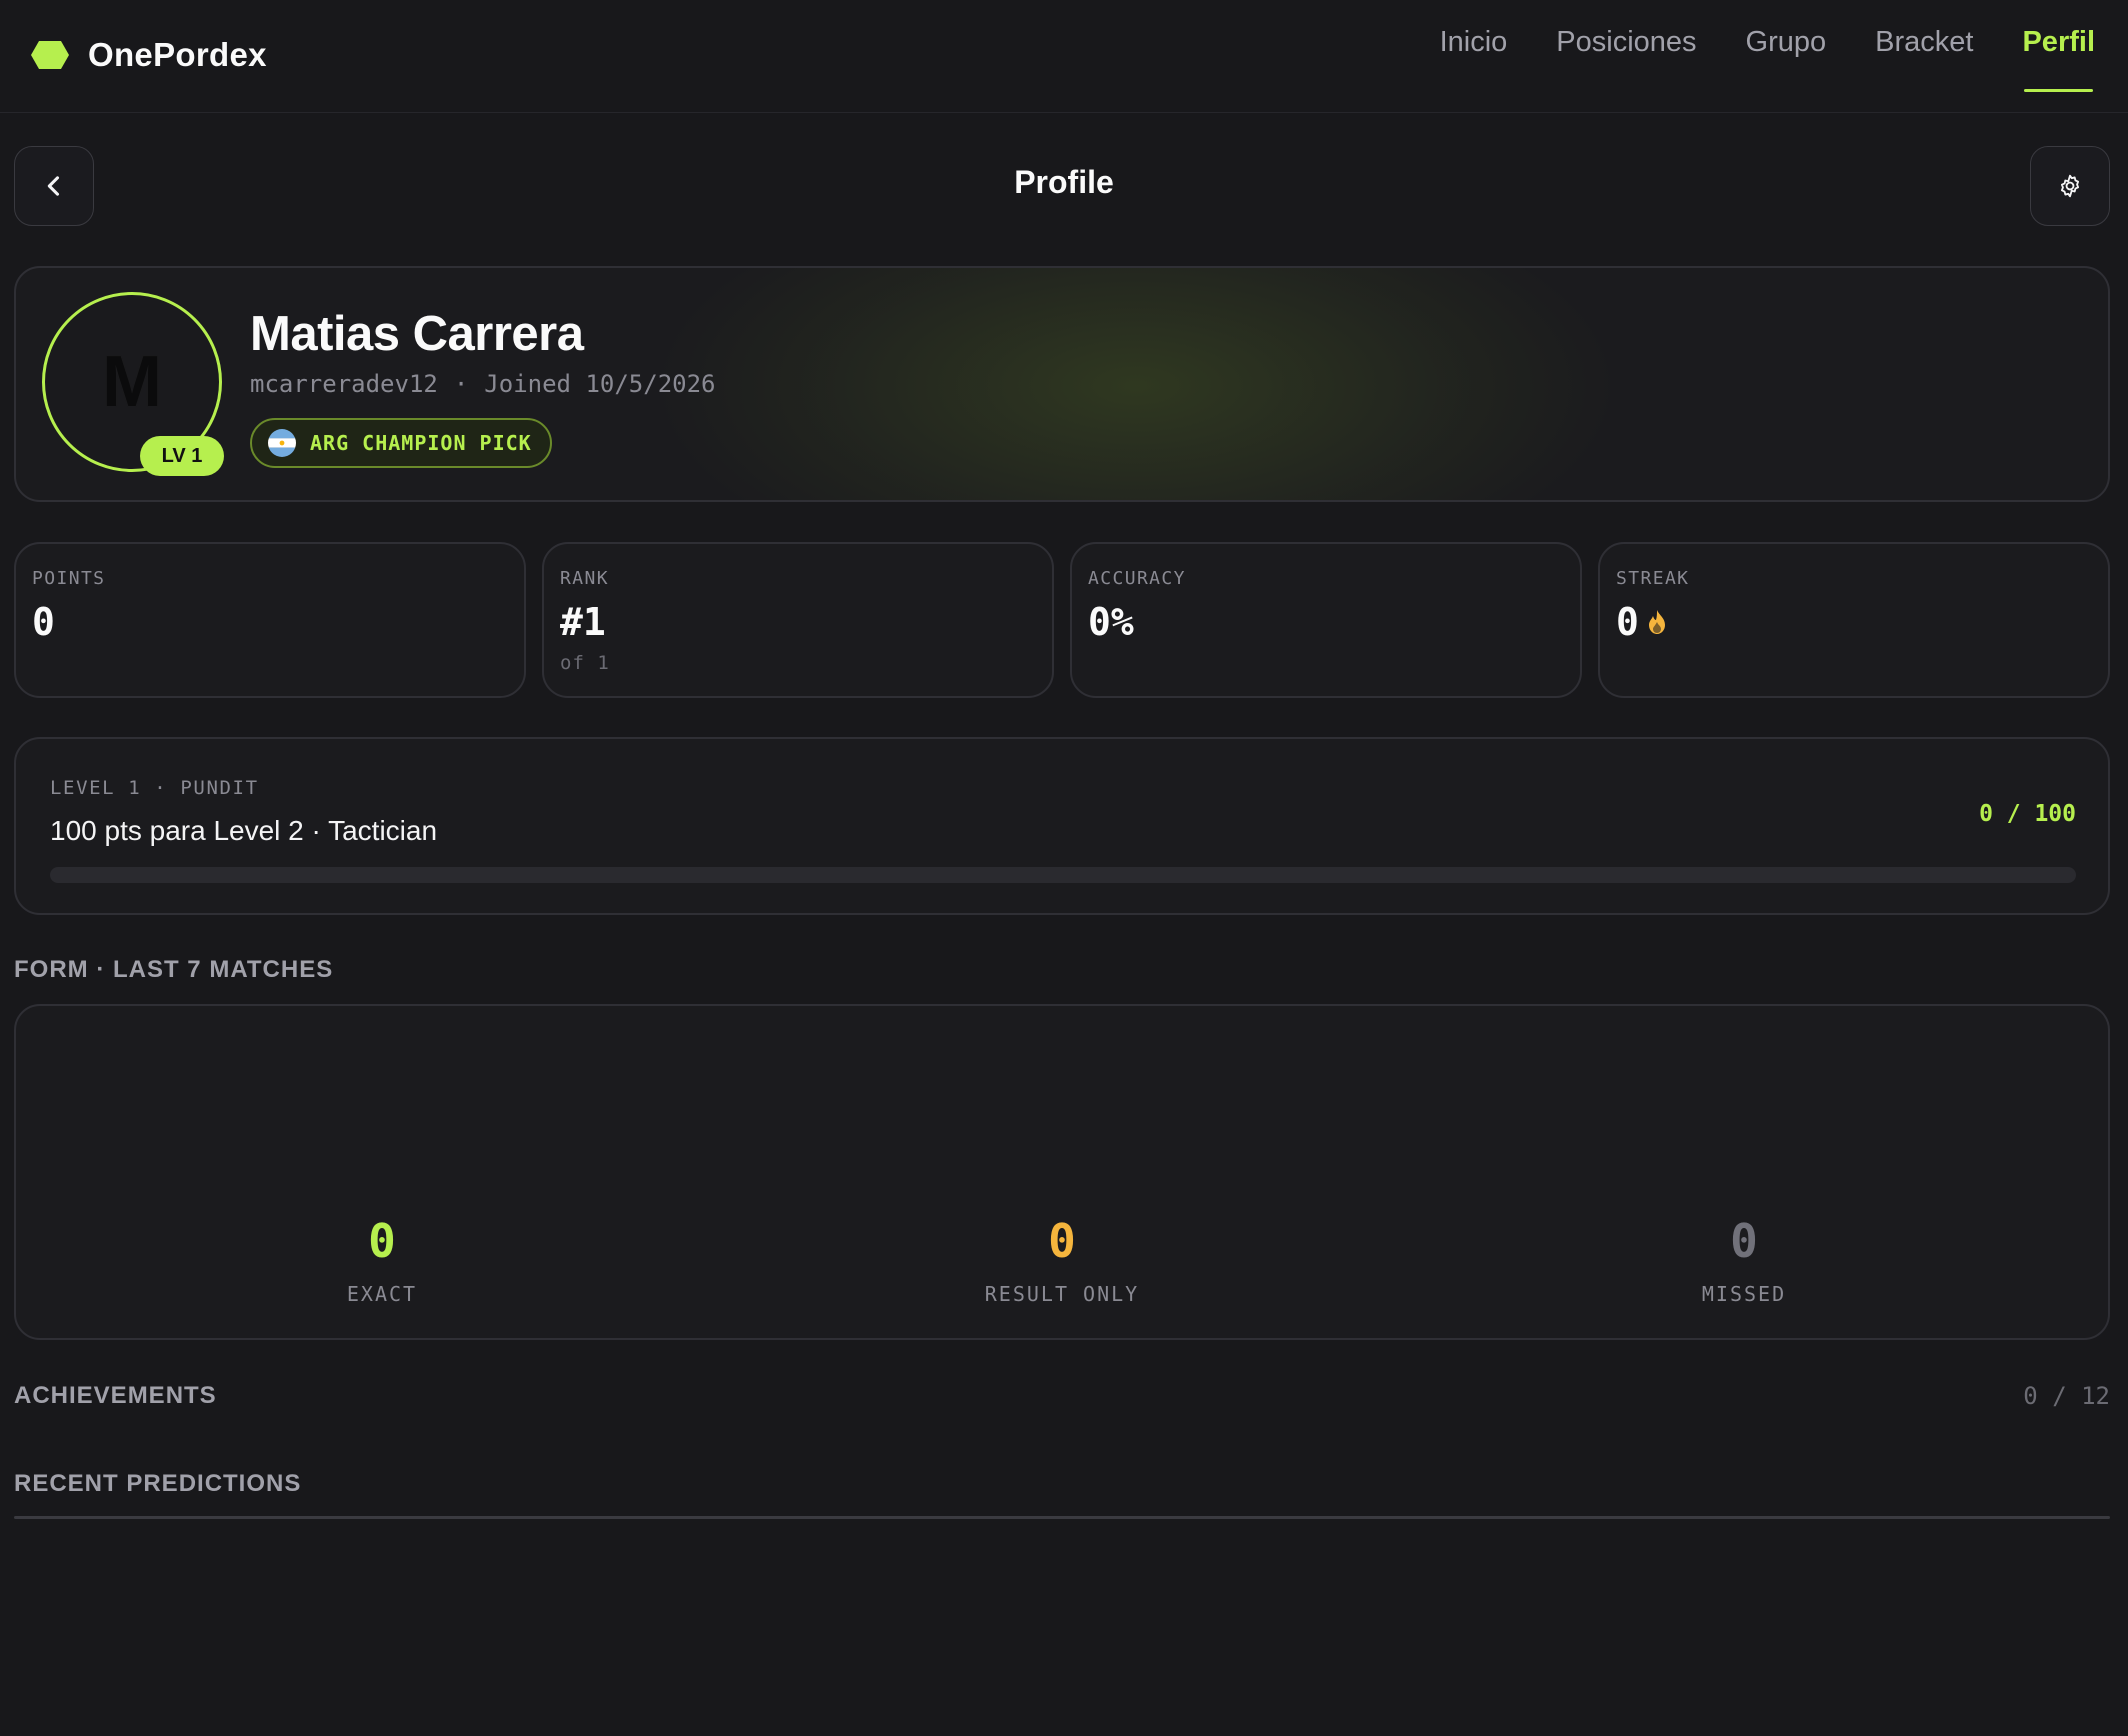  I want to click on page-title: Profile, so click(1064, 182).